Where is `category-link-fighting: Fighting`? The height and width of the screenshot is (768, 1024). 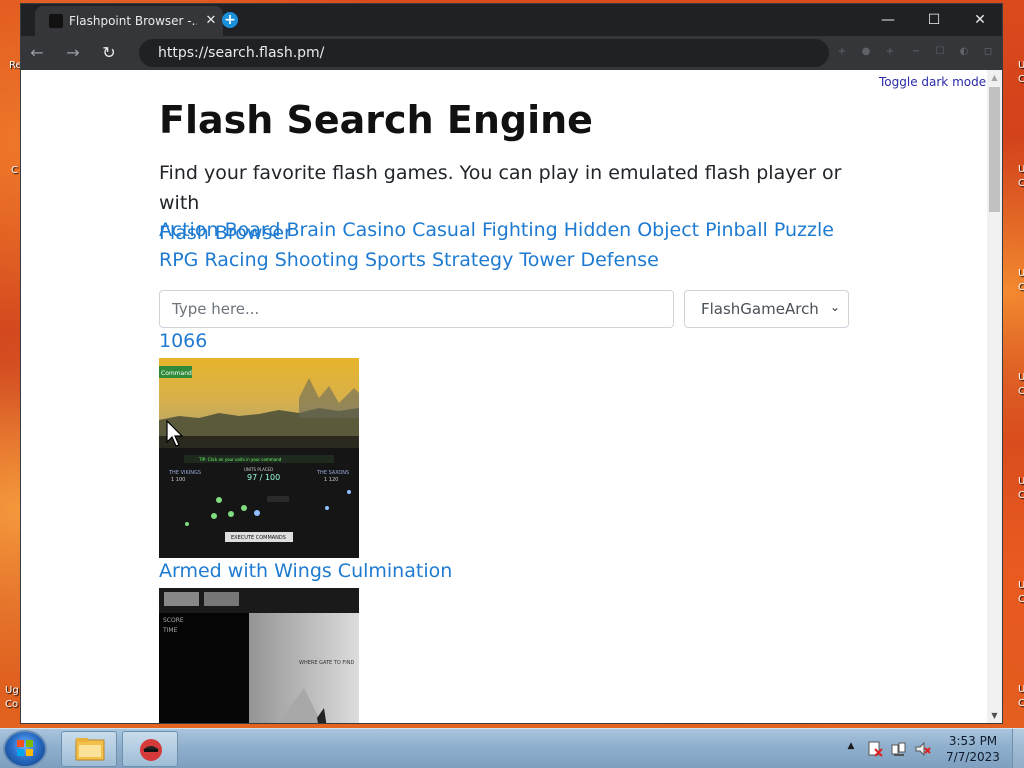
category-link-fighting: Fighting is located at coordinates (520, 230).